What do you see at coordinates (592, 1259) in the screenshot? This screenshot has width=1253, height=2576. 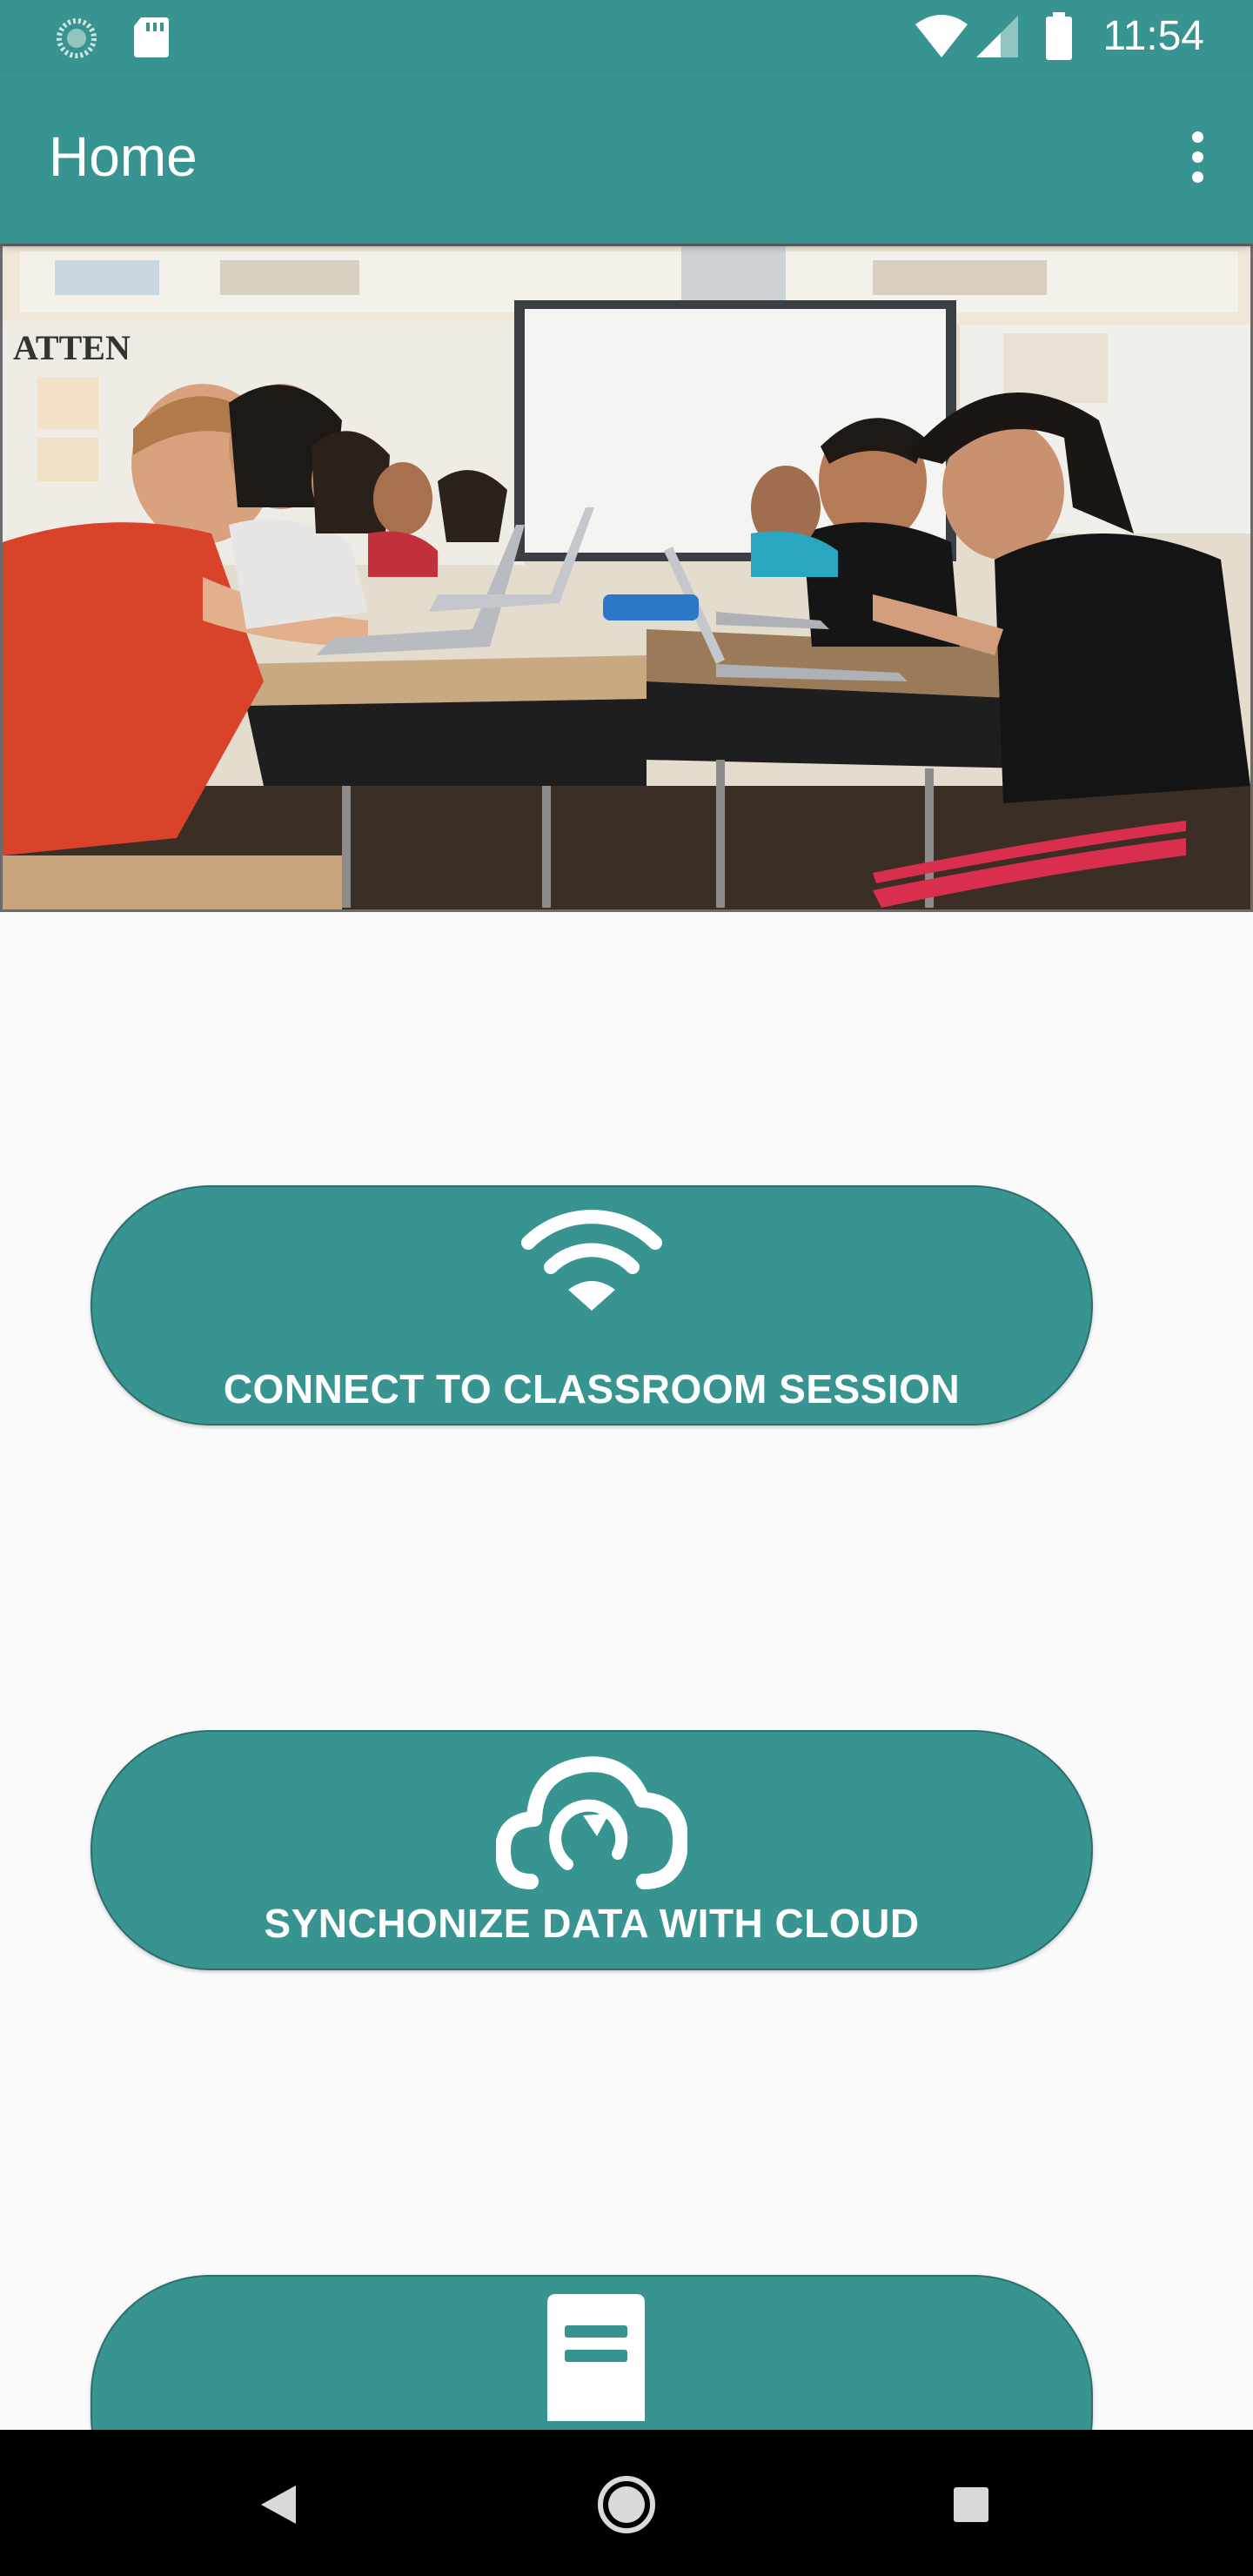 I see `wifi-icon` at bounding box center [592, 1259].